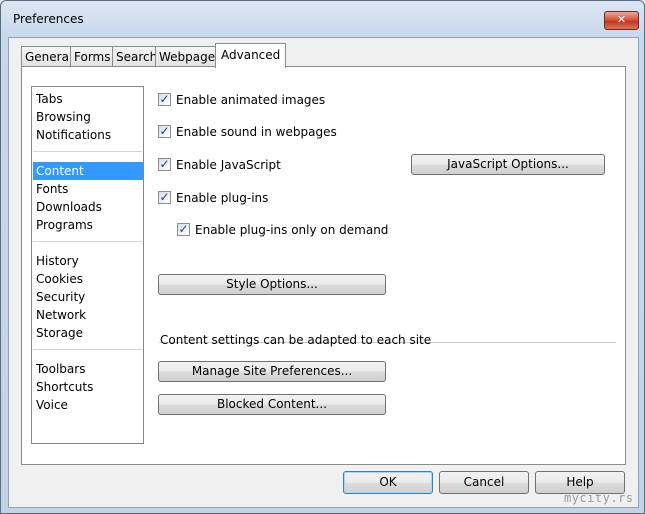 The image size is (645, 514). What do you see at coordinates (256, 132) in the screenshot?
I see `checkbox-label: Enable sound in webpages` at bounding box center [256, 132].